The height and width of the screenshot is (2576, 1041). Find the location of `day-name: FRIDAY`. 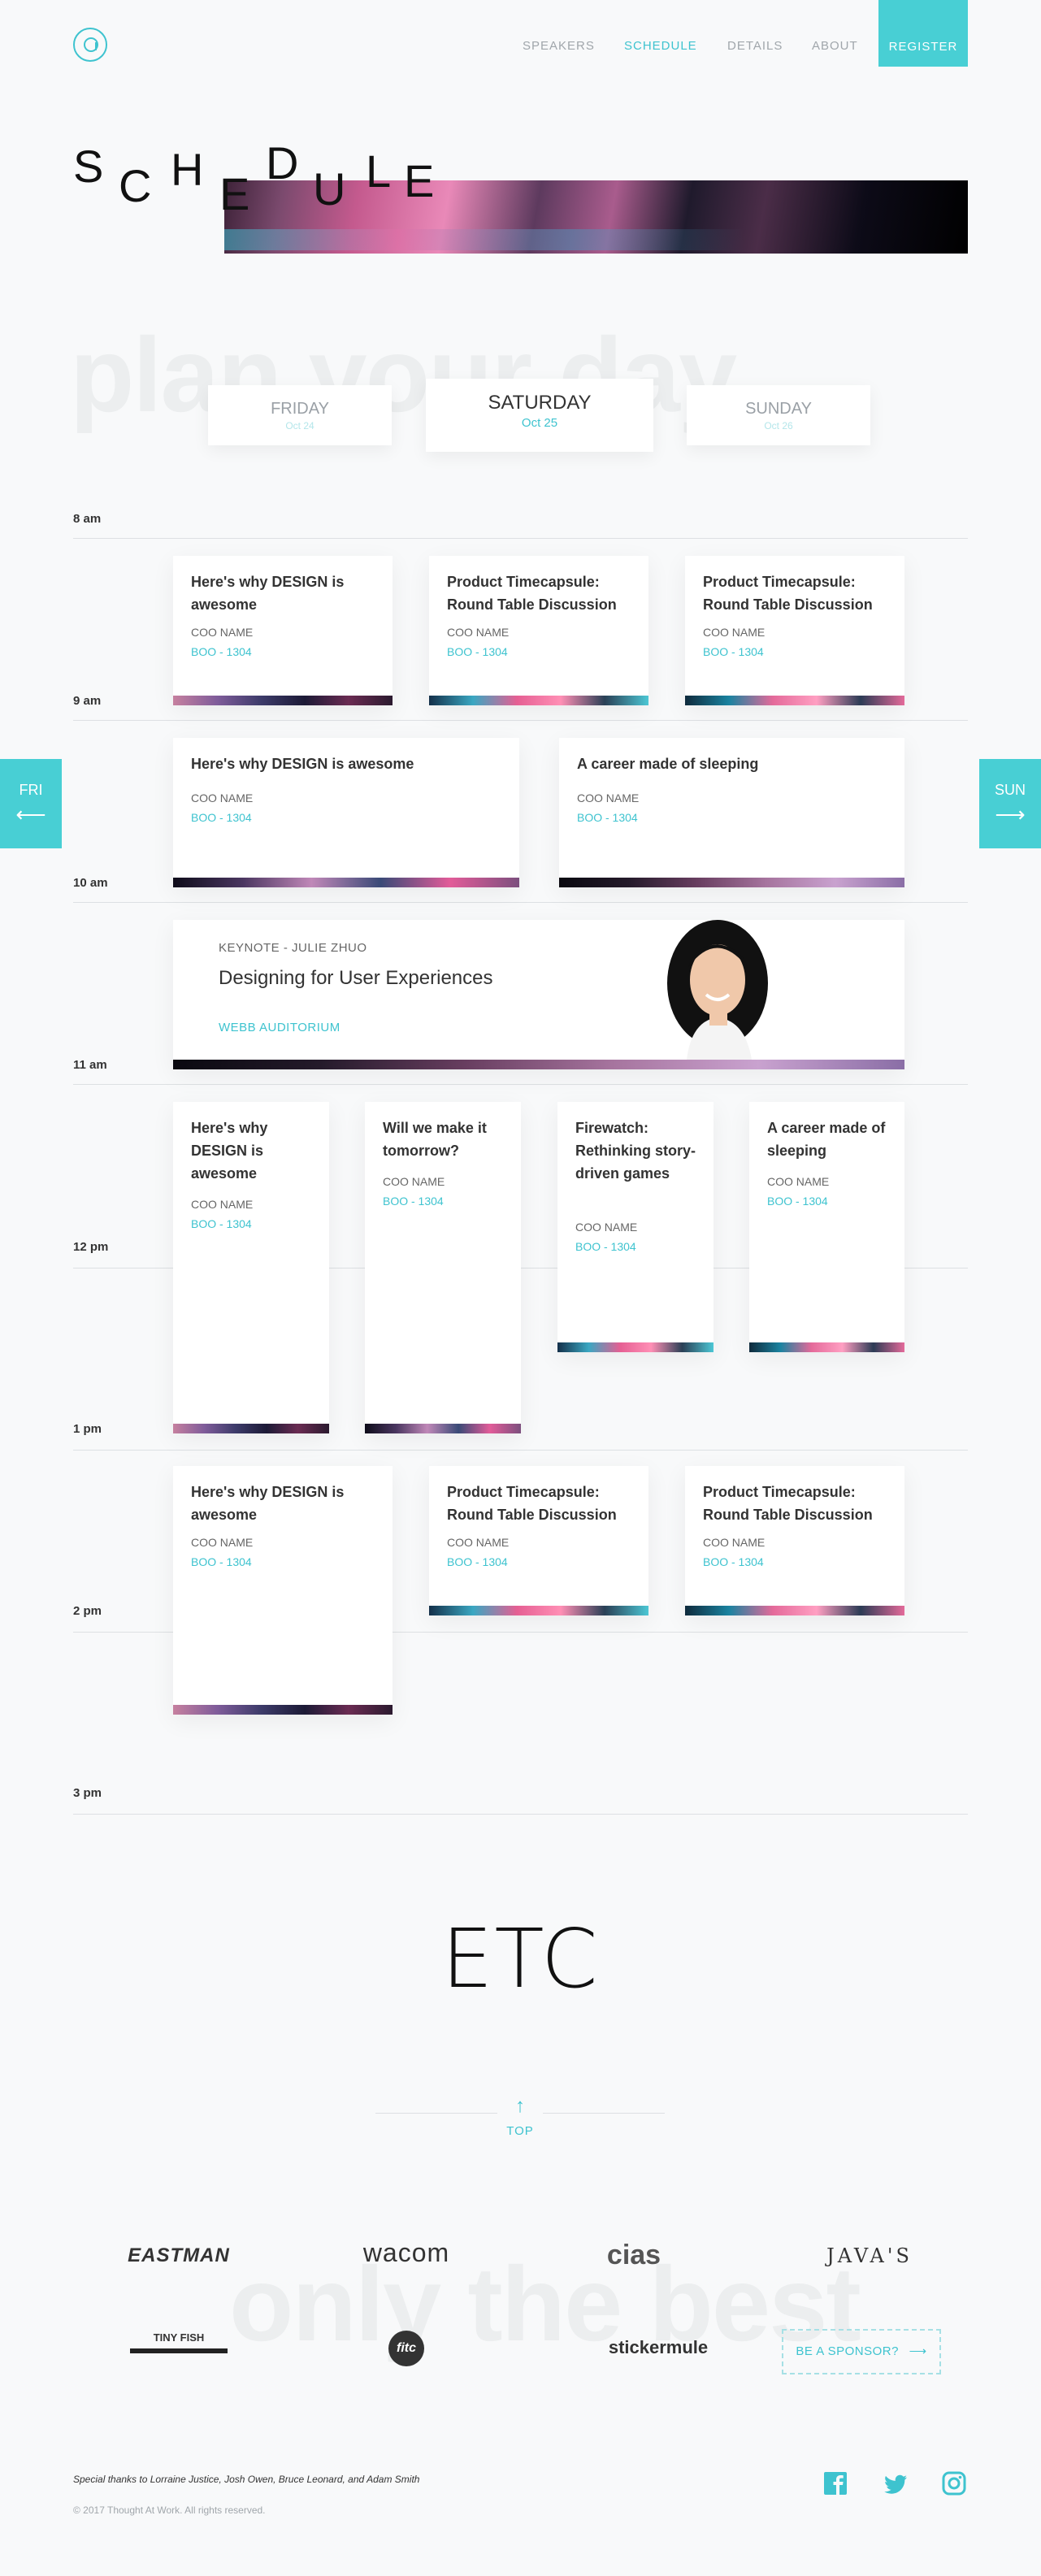

day-name: FRIDAY is located at coordinates (300, 409).